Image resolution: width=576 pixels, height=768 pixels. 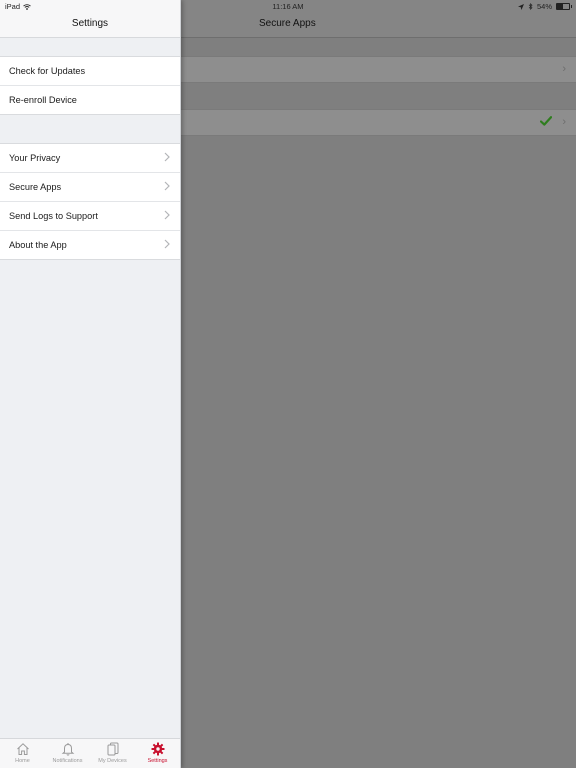 What do you see at coordinates (90, 71) in the screenshot?
I see `check-for-updates-item: Check for Updates` at bounding box center [90, 71].